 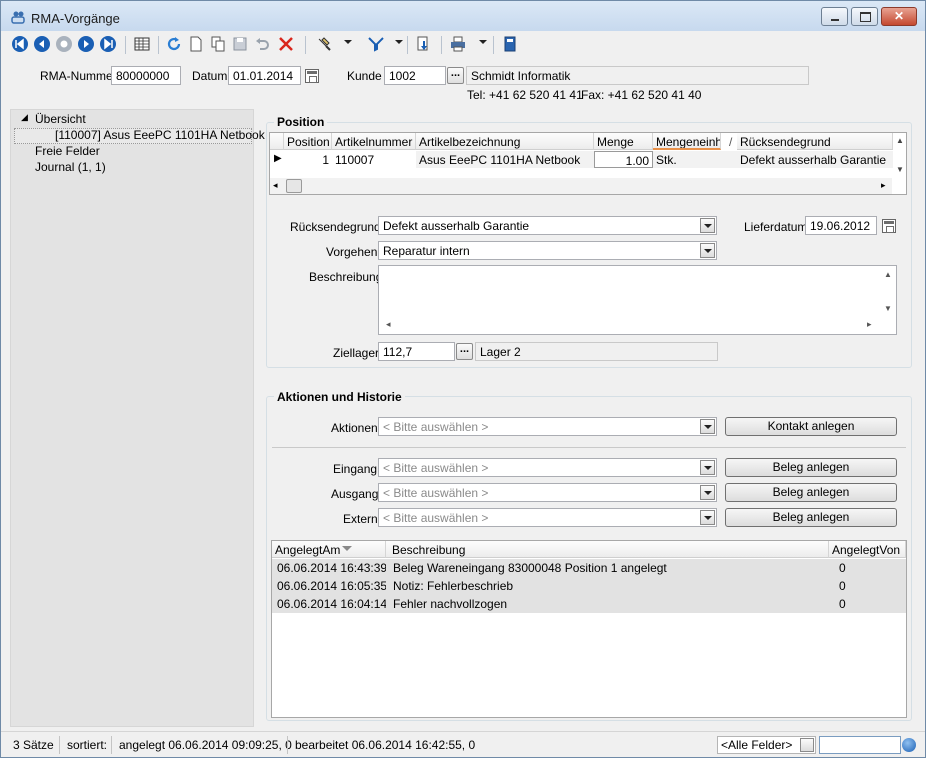 What do you see at coordinates (834, 16) in the screenshot?
I see `minimize-button` at bounding box center [834, 16].